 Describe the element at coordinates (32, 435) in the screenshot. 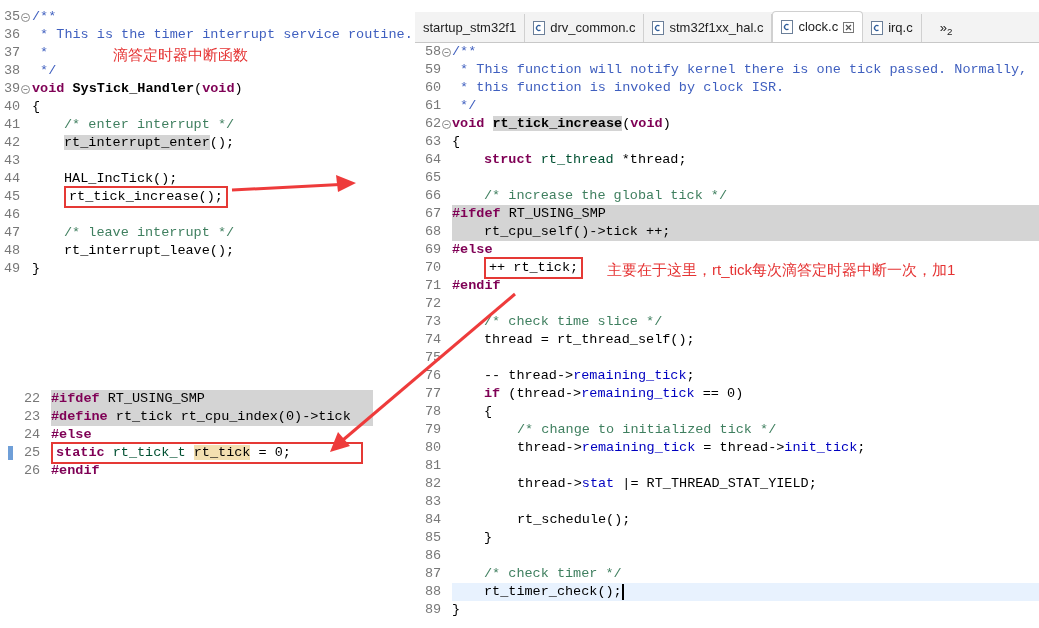

I see `line-number: 24` at that location.